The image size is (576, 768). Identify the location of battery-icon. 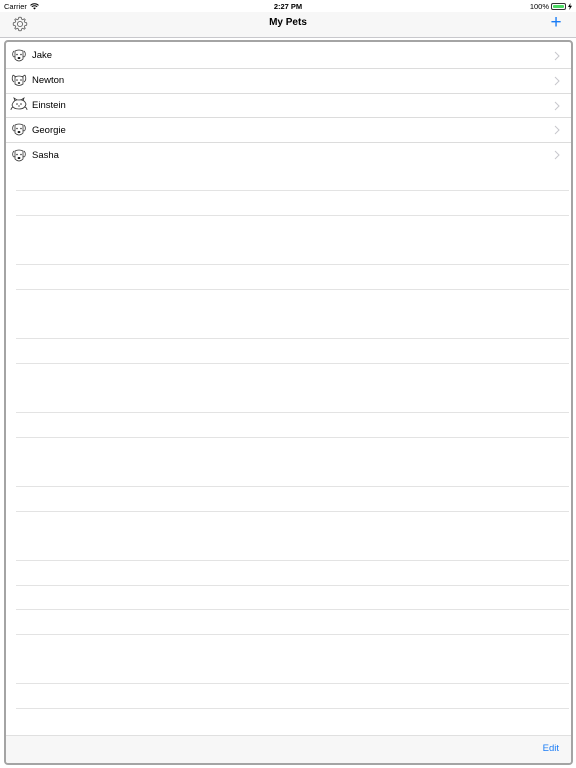
(558, 6).